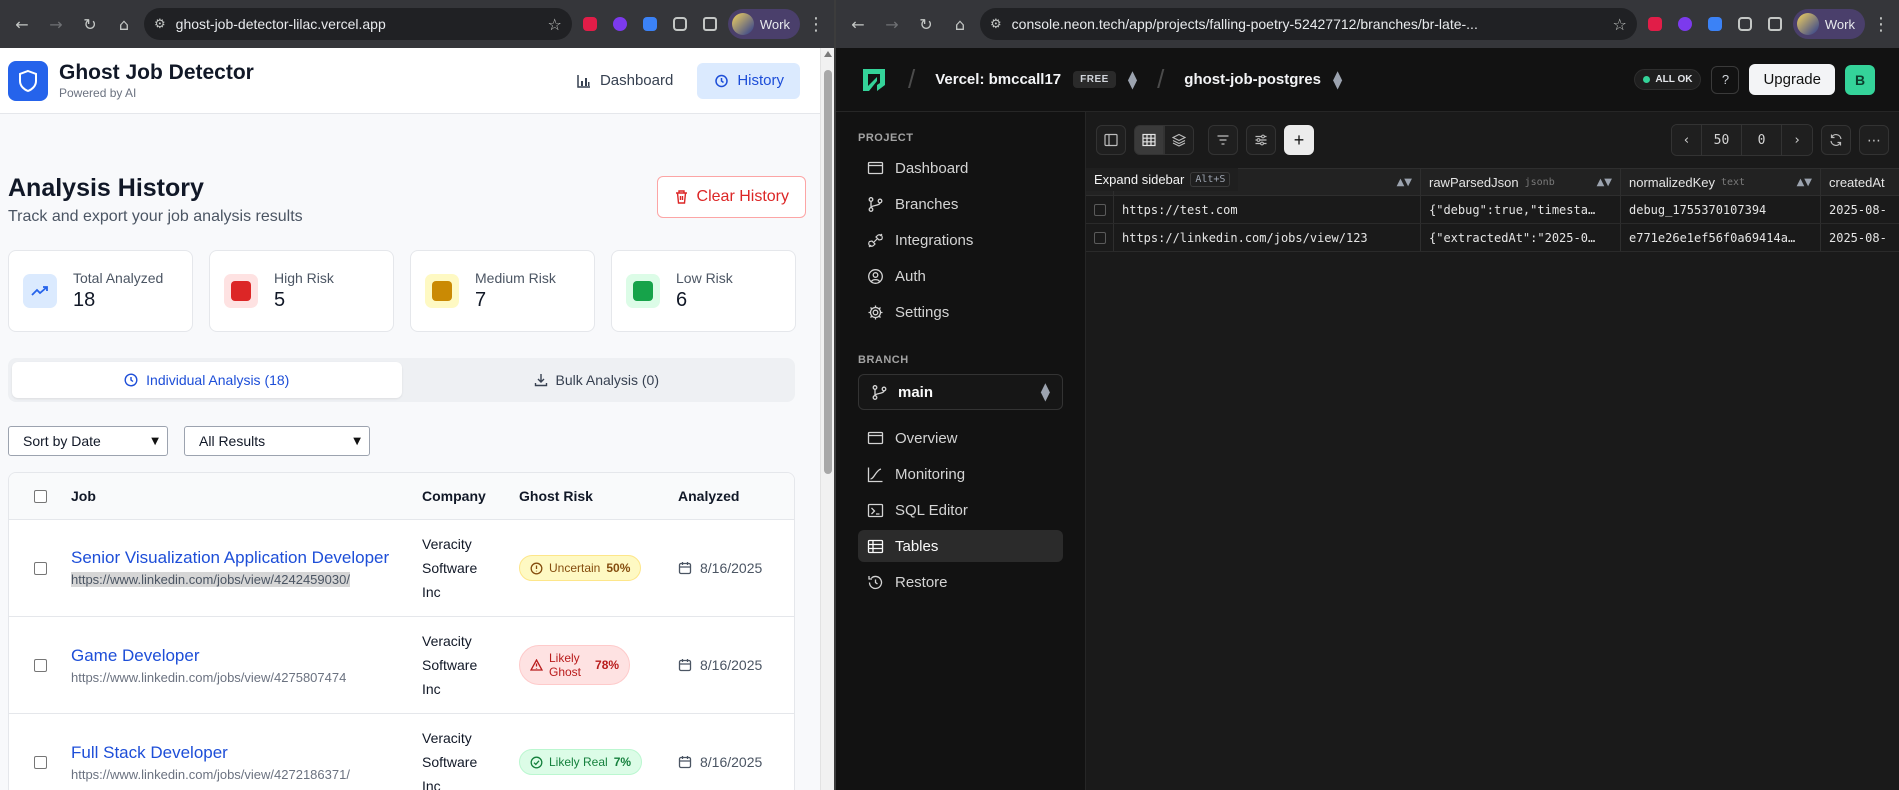 The image size is (1899, 790). Describe the element at coordinates (1132, 79) in the screenshot. I see `org-switcher-icon: ▲ ▼` at that location.